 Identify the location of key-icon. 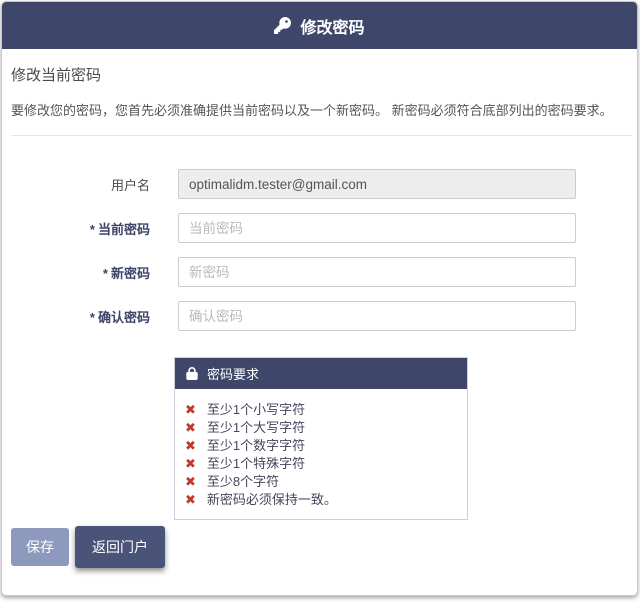
(283, 25).